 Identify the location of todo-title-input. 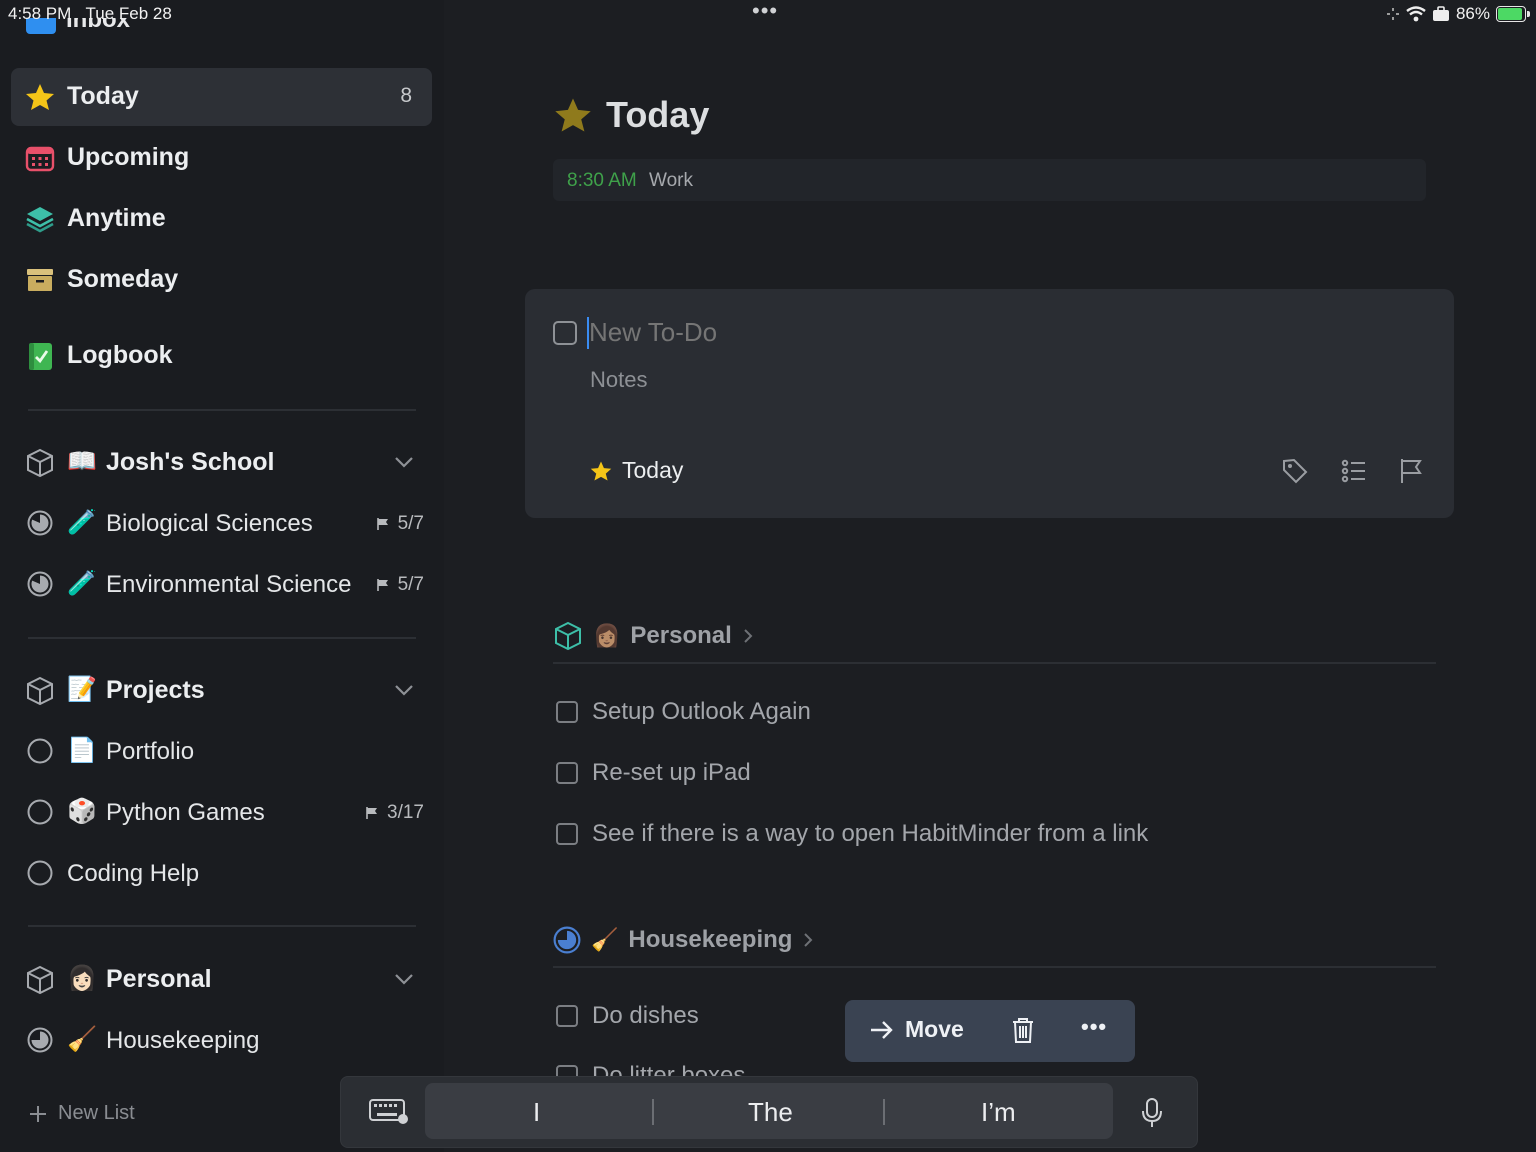
(889, 332).